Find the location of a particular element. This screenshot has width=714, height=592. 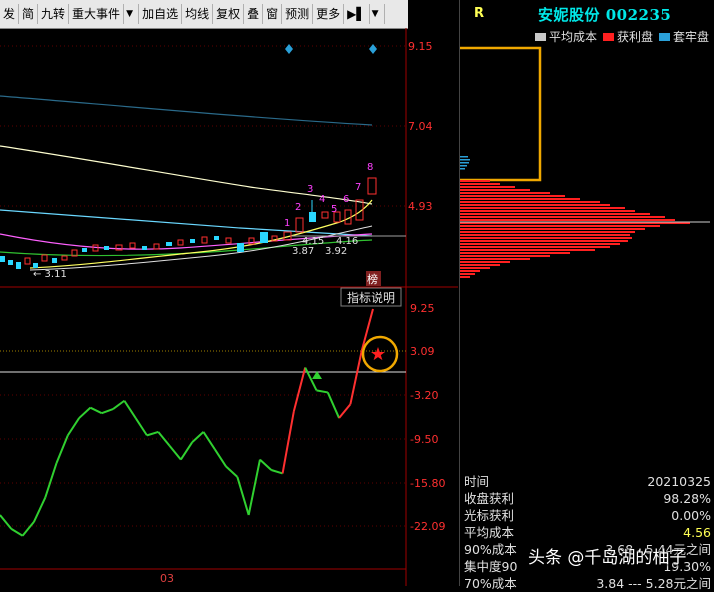

toolbar-more-dropdown-icon: ▼ is located at coordinates (377, 14).